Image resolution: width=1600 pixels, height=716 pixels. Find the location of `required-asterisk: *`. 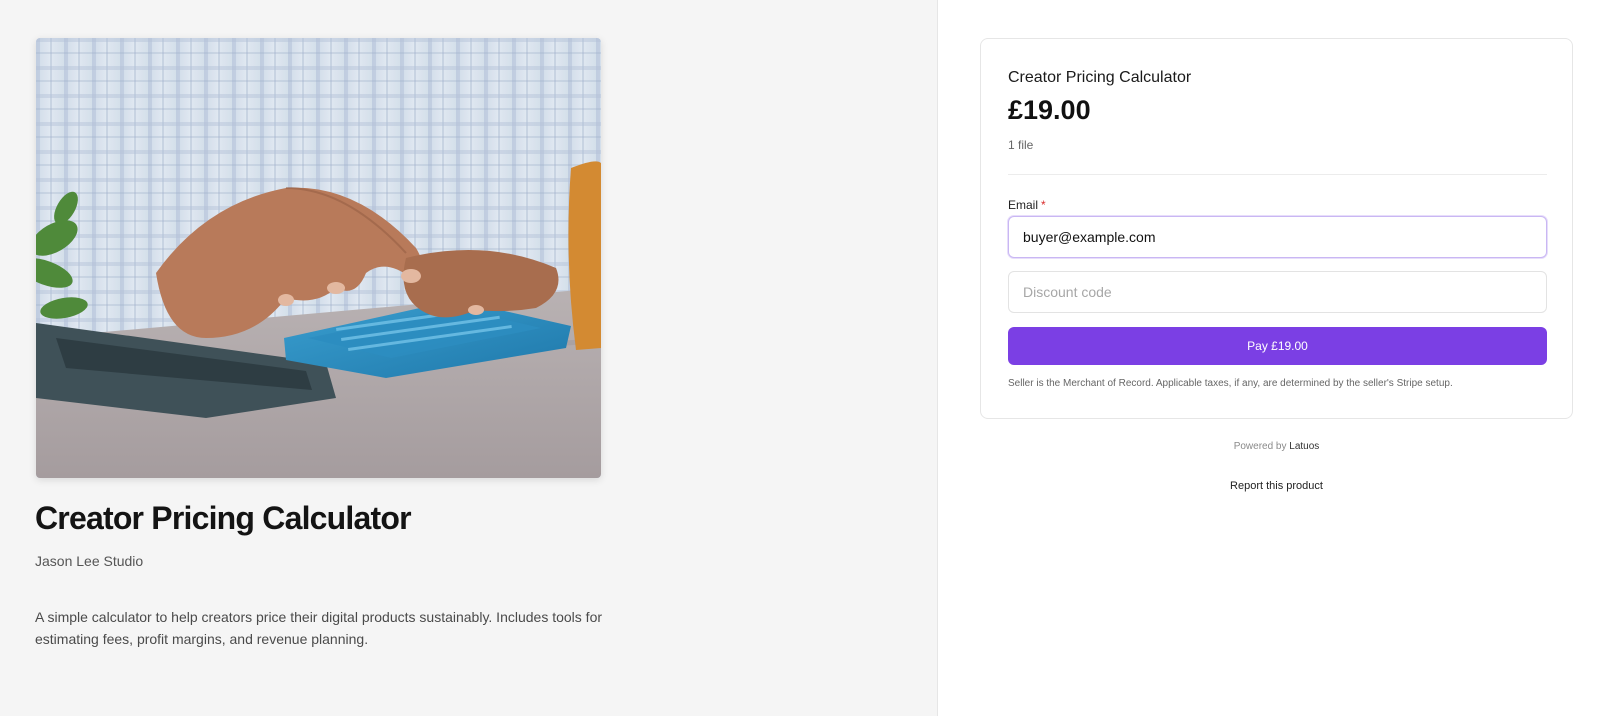

required-asterisk: * is located at coordinates (1043, 205).